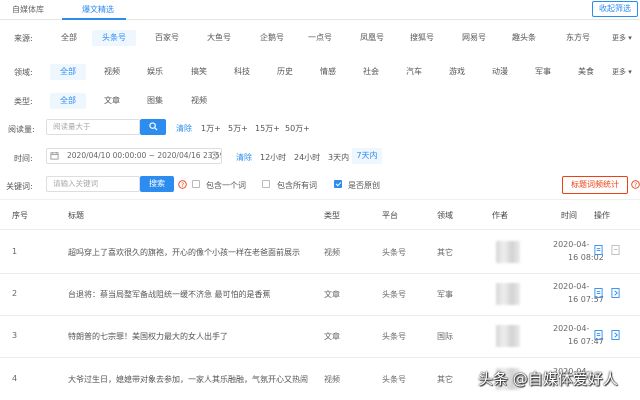 The height and width of the screenshot is (400, 640). Describe the element at coordinates (184, 252) in the screenshot. I see `row-title: 超吗穿上了喜欢很久的旗袍，开心的像个小孩一样在老爸面前展示` at that location.